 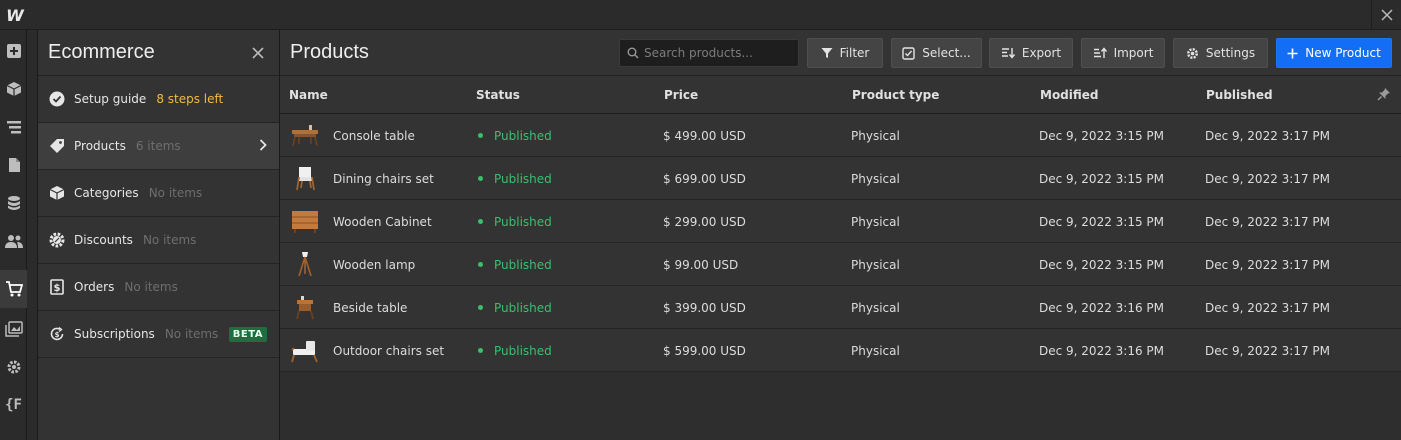 What do you see at coordinates (100, 146) in the screenshot?
I see `nav-label: Products` at bounding box center [100, 146].